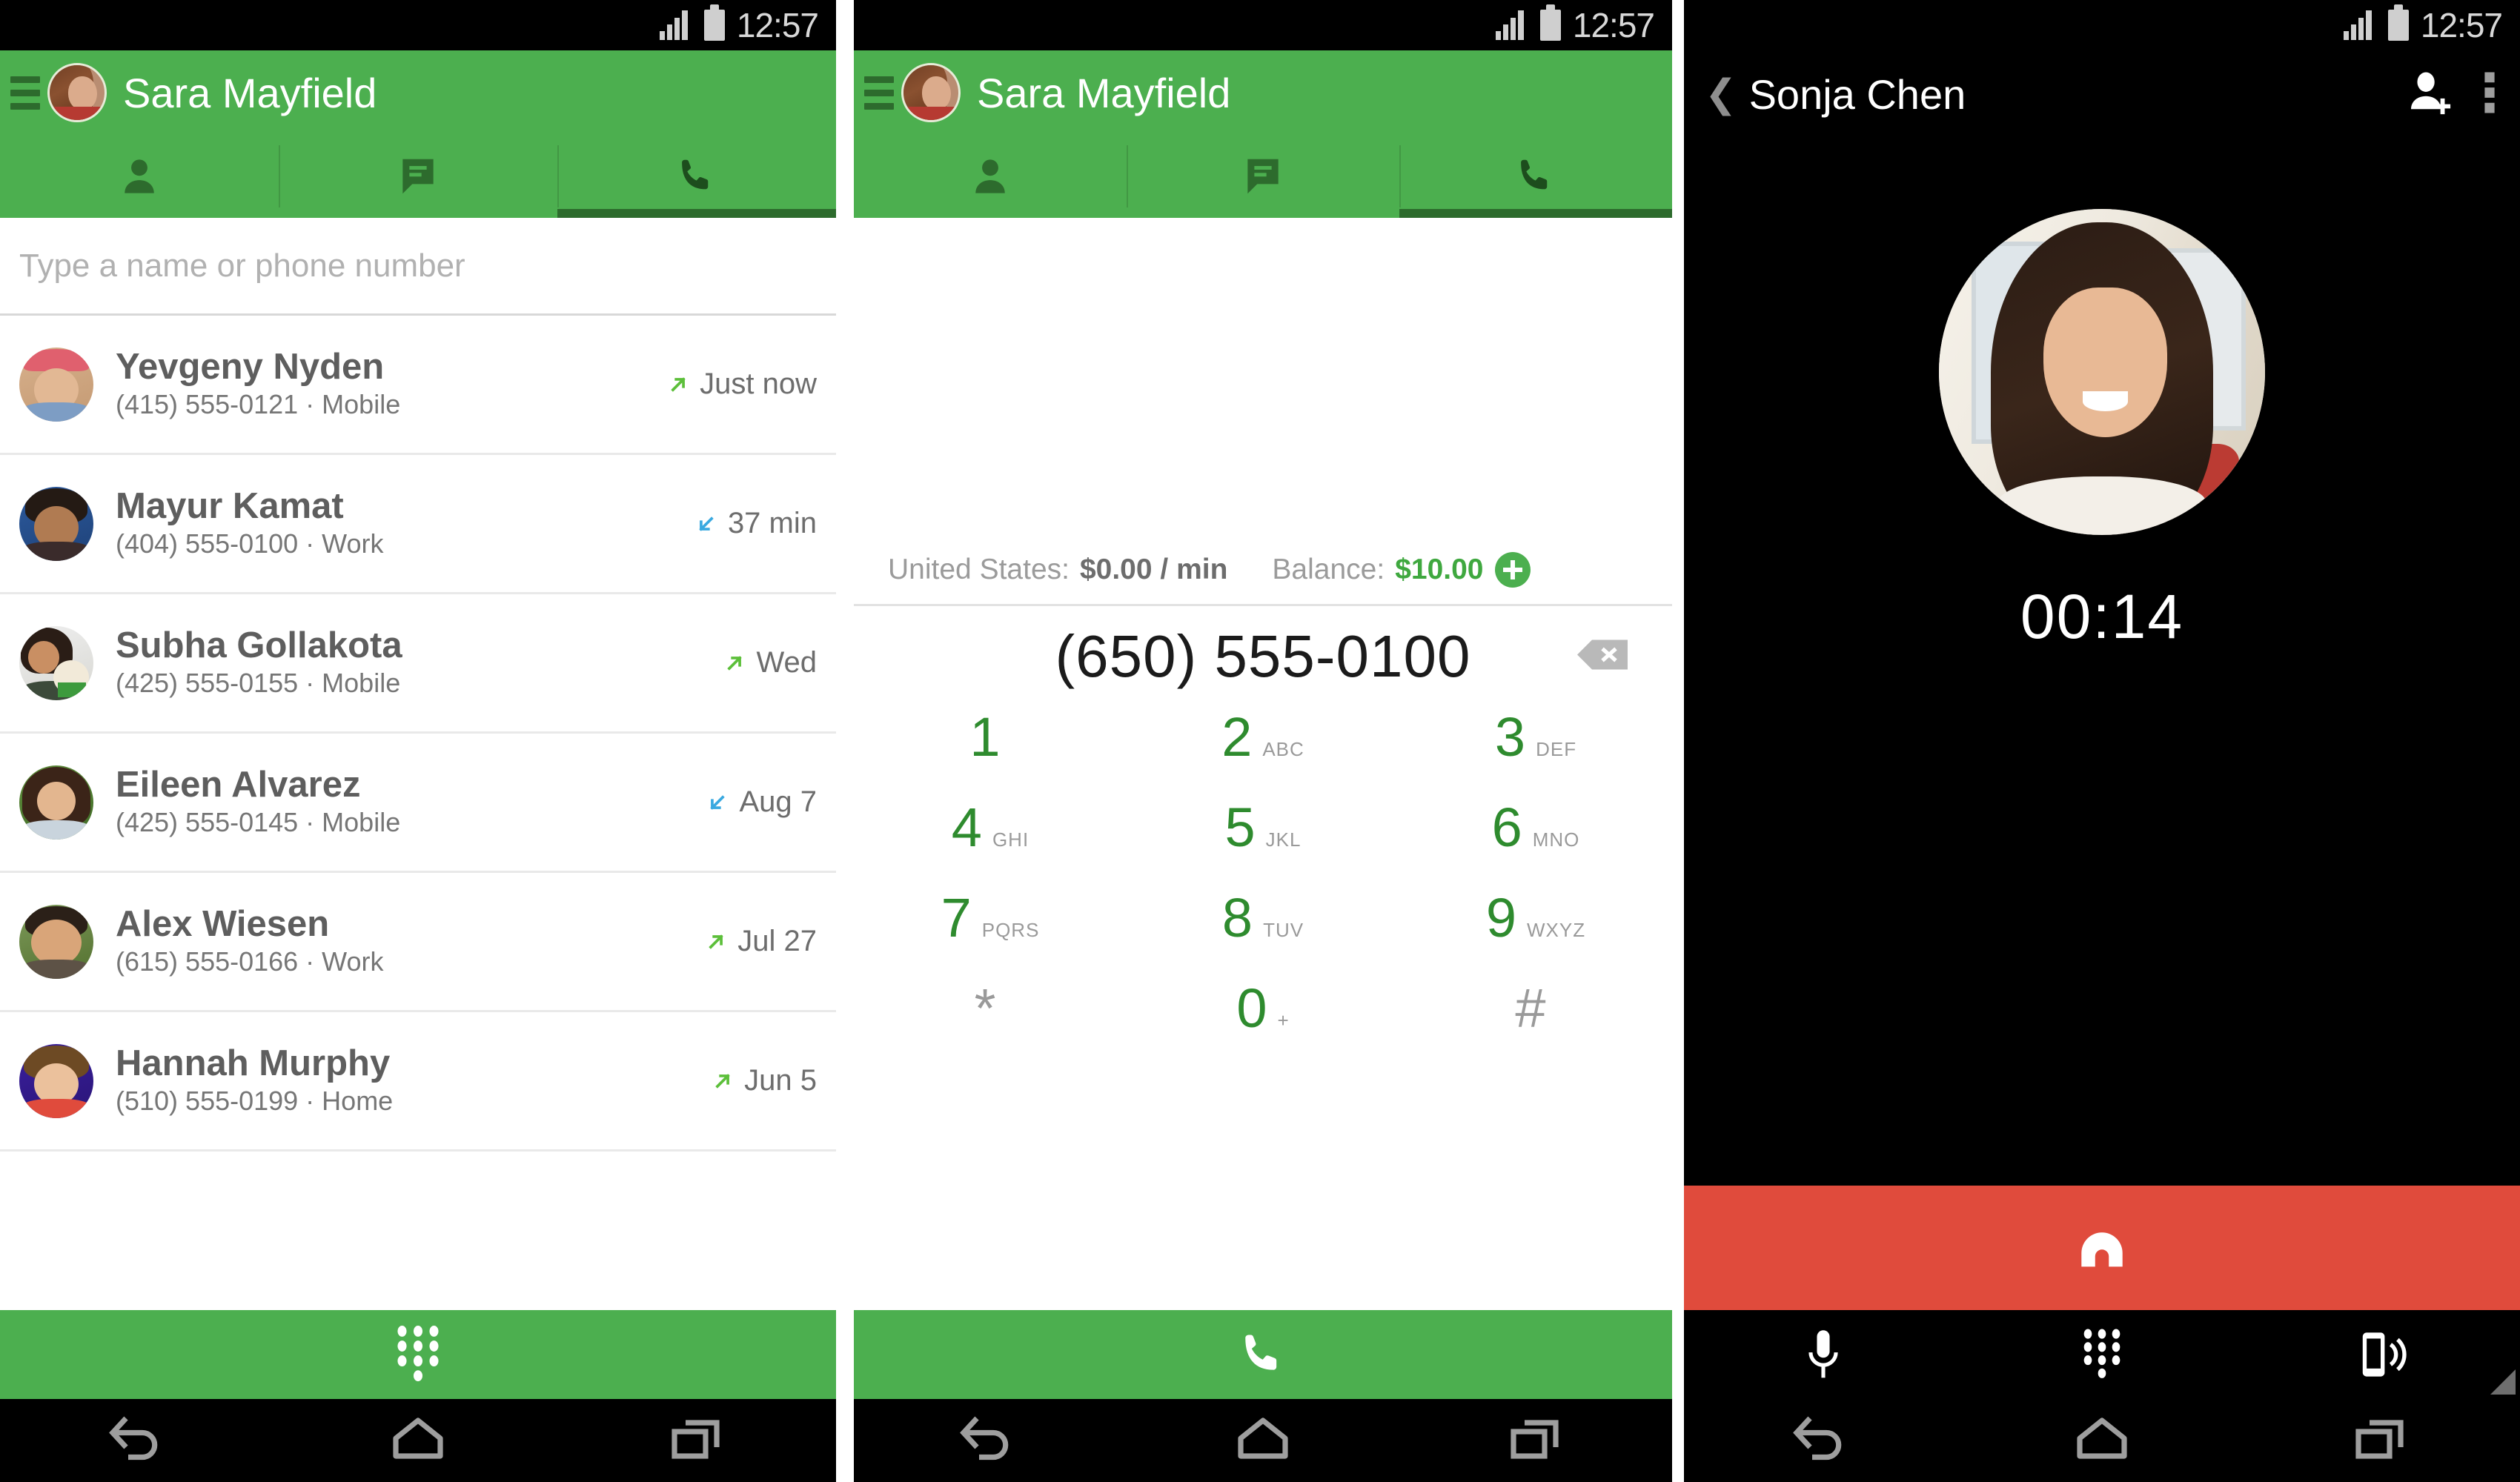 The height and width of the screenshot is (1482, 2520). What do you see at coordinates (1536, 845) in the screenshot?
I see `key-6: 6 MNO` at bounding box center [1536, 845].